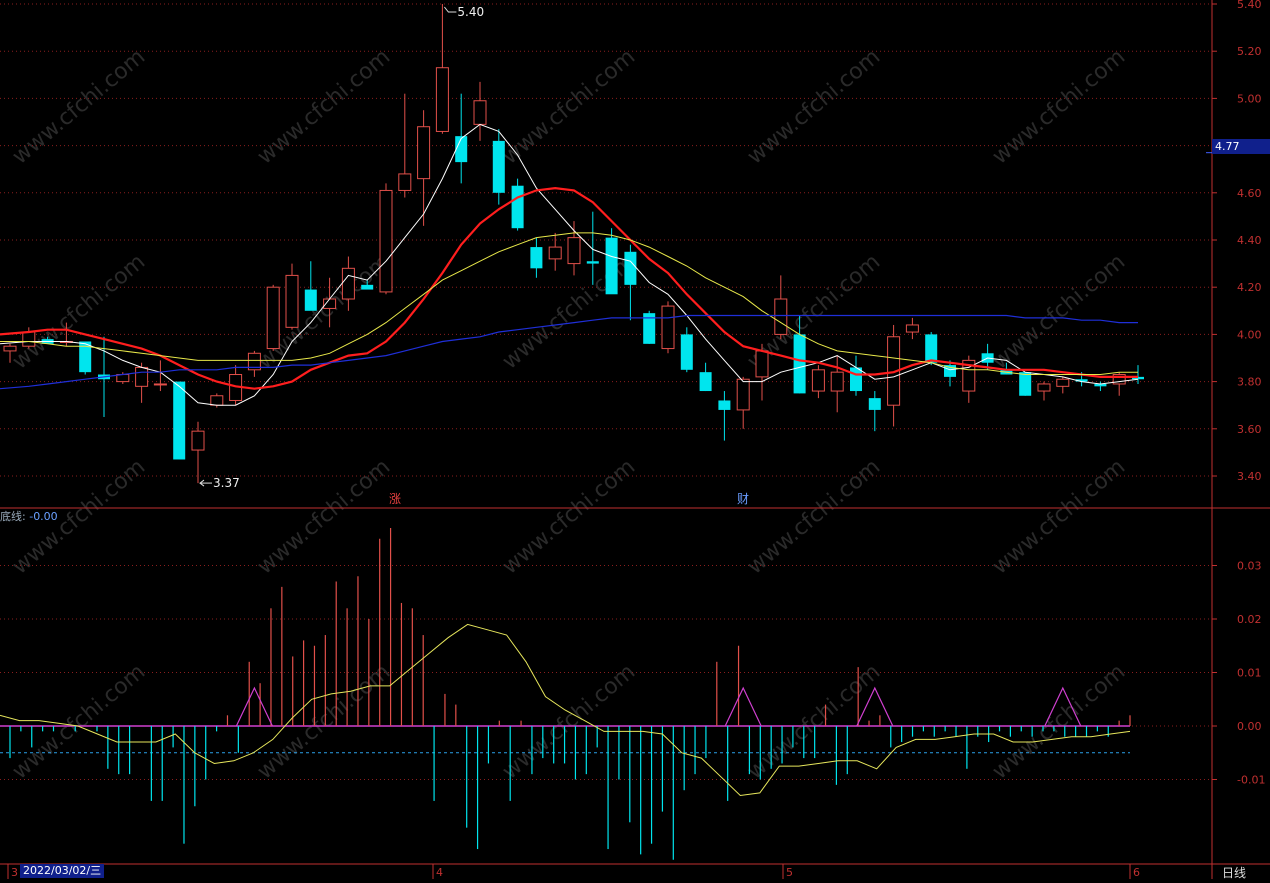 This screenshot has height=883, width=1270. What do you see at coordinates (789, 872) in the screenshot?
I see `month-tick-label: 5` at bounding box center [789, 872].